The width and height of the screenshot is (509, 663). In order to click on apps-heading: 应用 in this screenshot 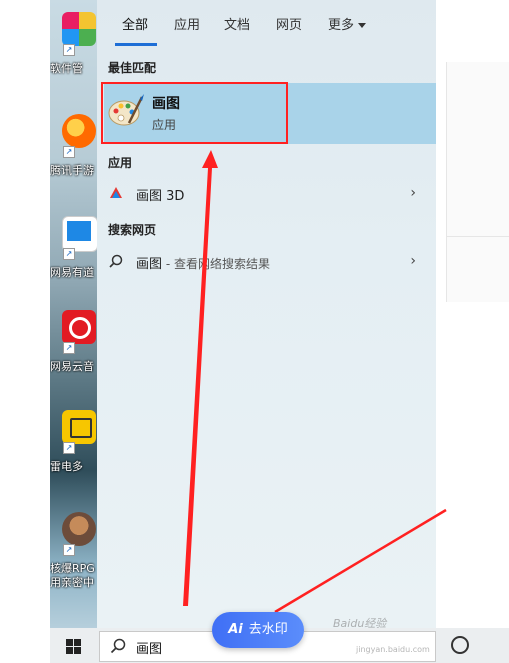, I will do `click(120, 163)`.